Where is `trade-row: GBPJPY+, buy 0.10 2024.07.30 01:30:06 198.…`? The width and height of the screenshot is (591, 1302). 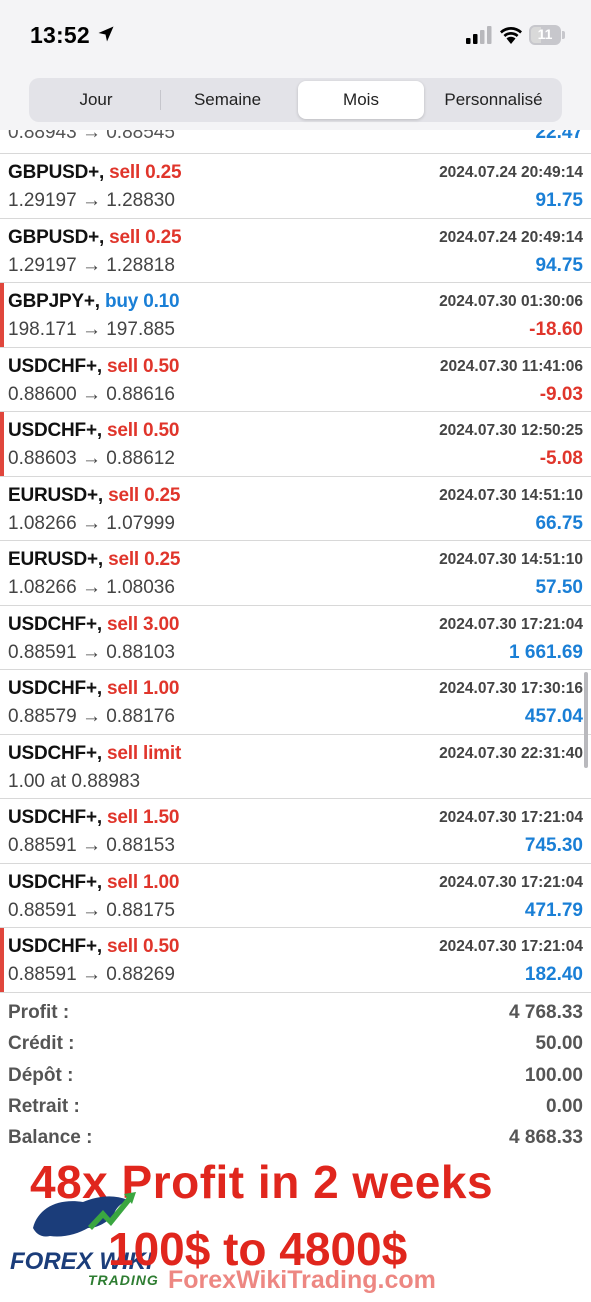
trade-row: GBPJPY+, buy 0.10 2024.07.30 01:30:06 198.… is located at coordinates (295, 315).